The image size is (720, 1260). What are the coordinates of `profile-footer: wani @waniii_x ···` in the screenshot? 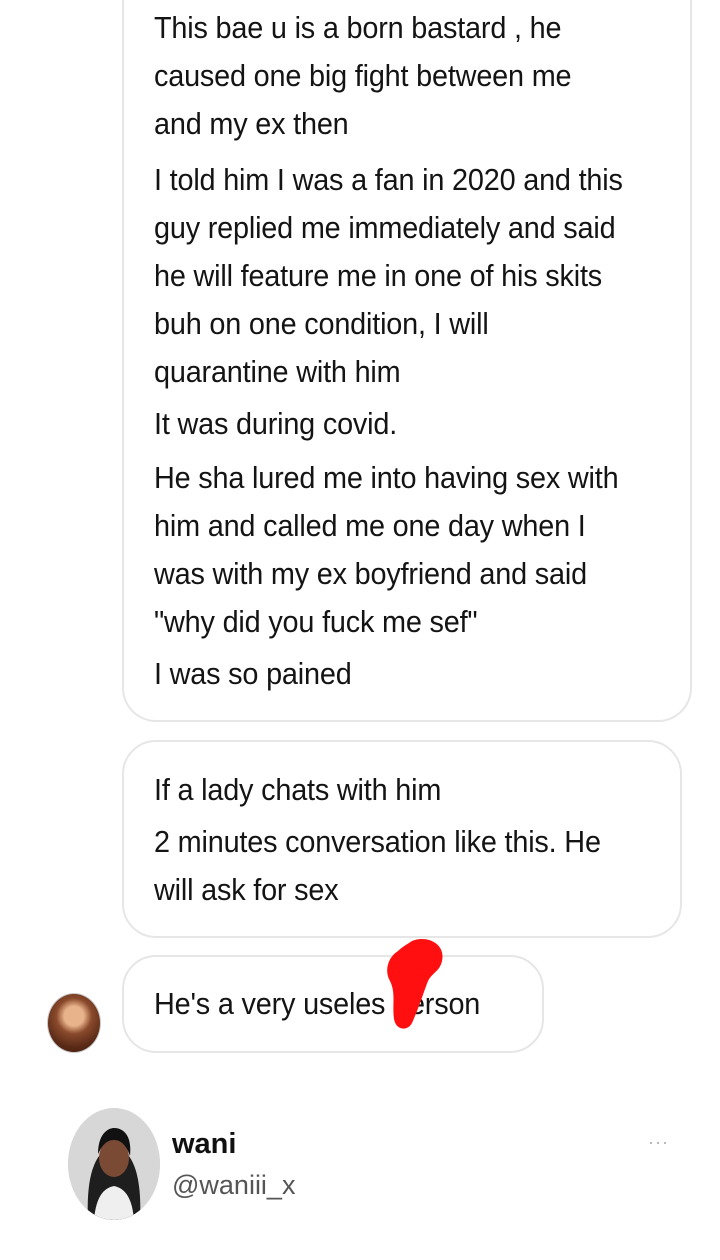 It's located at (360, 1175).